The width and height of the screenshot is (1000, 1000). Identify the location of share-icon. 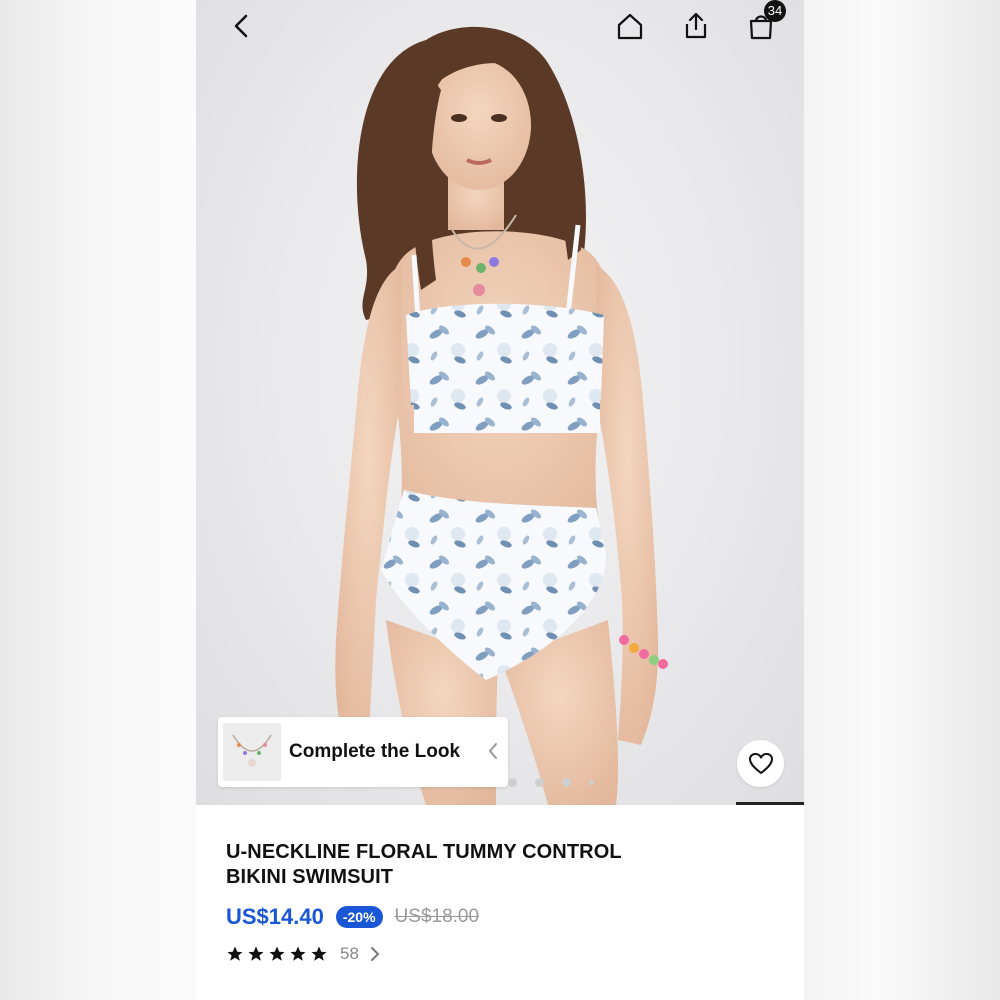
(696, 25).